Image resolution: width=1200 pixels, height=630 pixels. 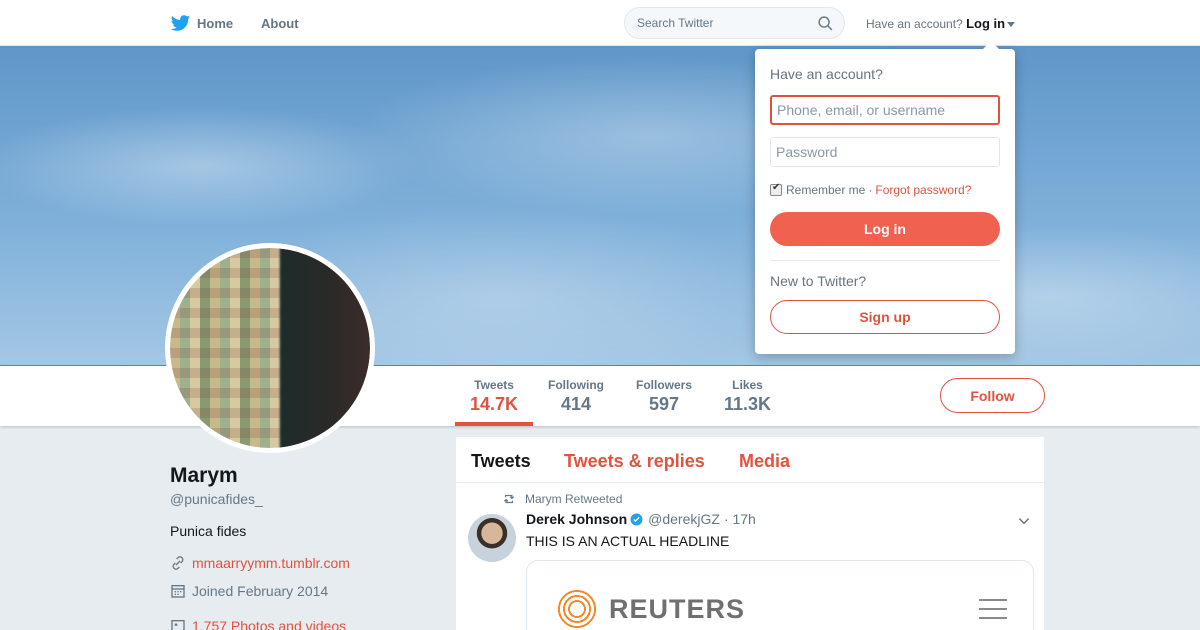 I want to click on stat-label: Followers, so click(x=664, y=385).